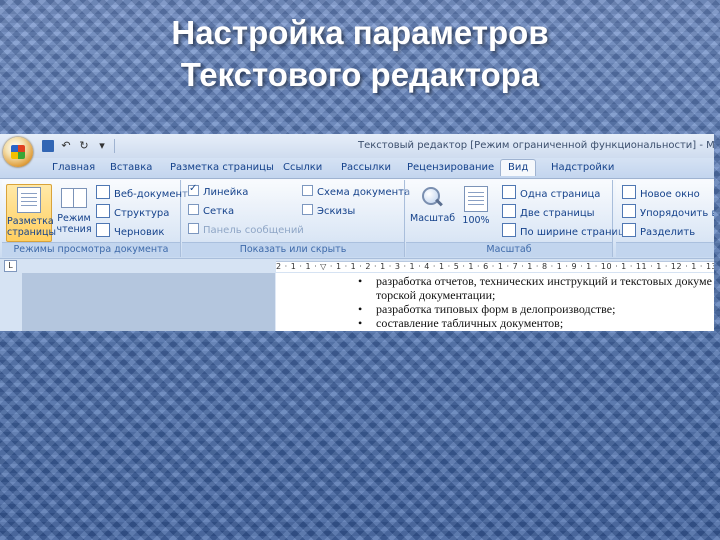 This screenshot has width=720, height=540. What do you see at coordinates (114, 146) in the screenshot?
I see `qat-divider` at bounding box center [114, 146].